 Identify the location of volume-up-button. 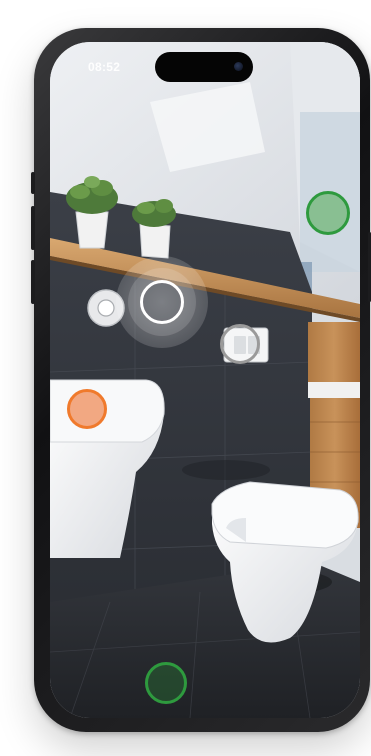
(33, 228).